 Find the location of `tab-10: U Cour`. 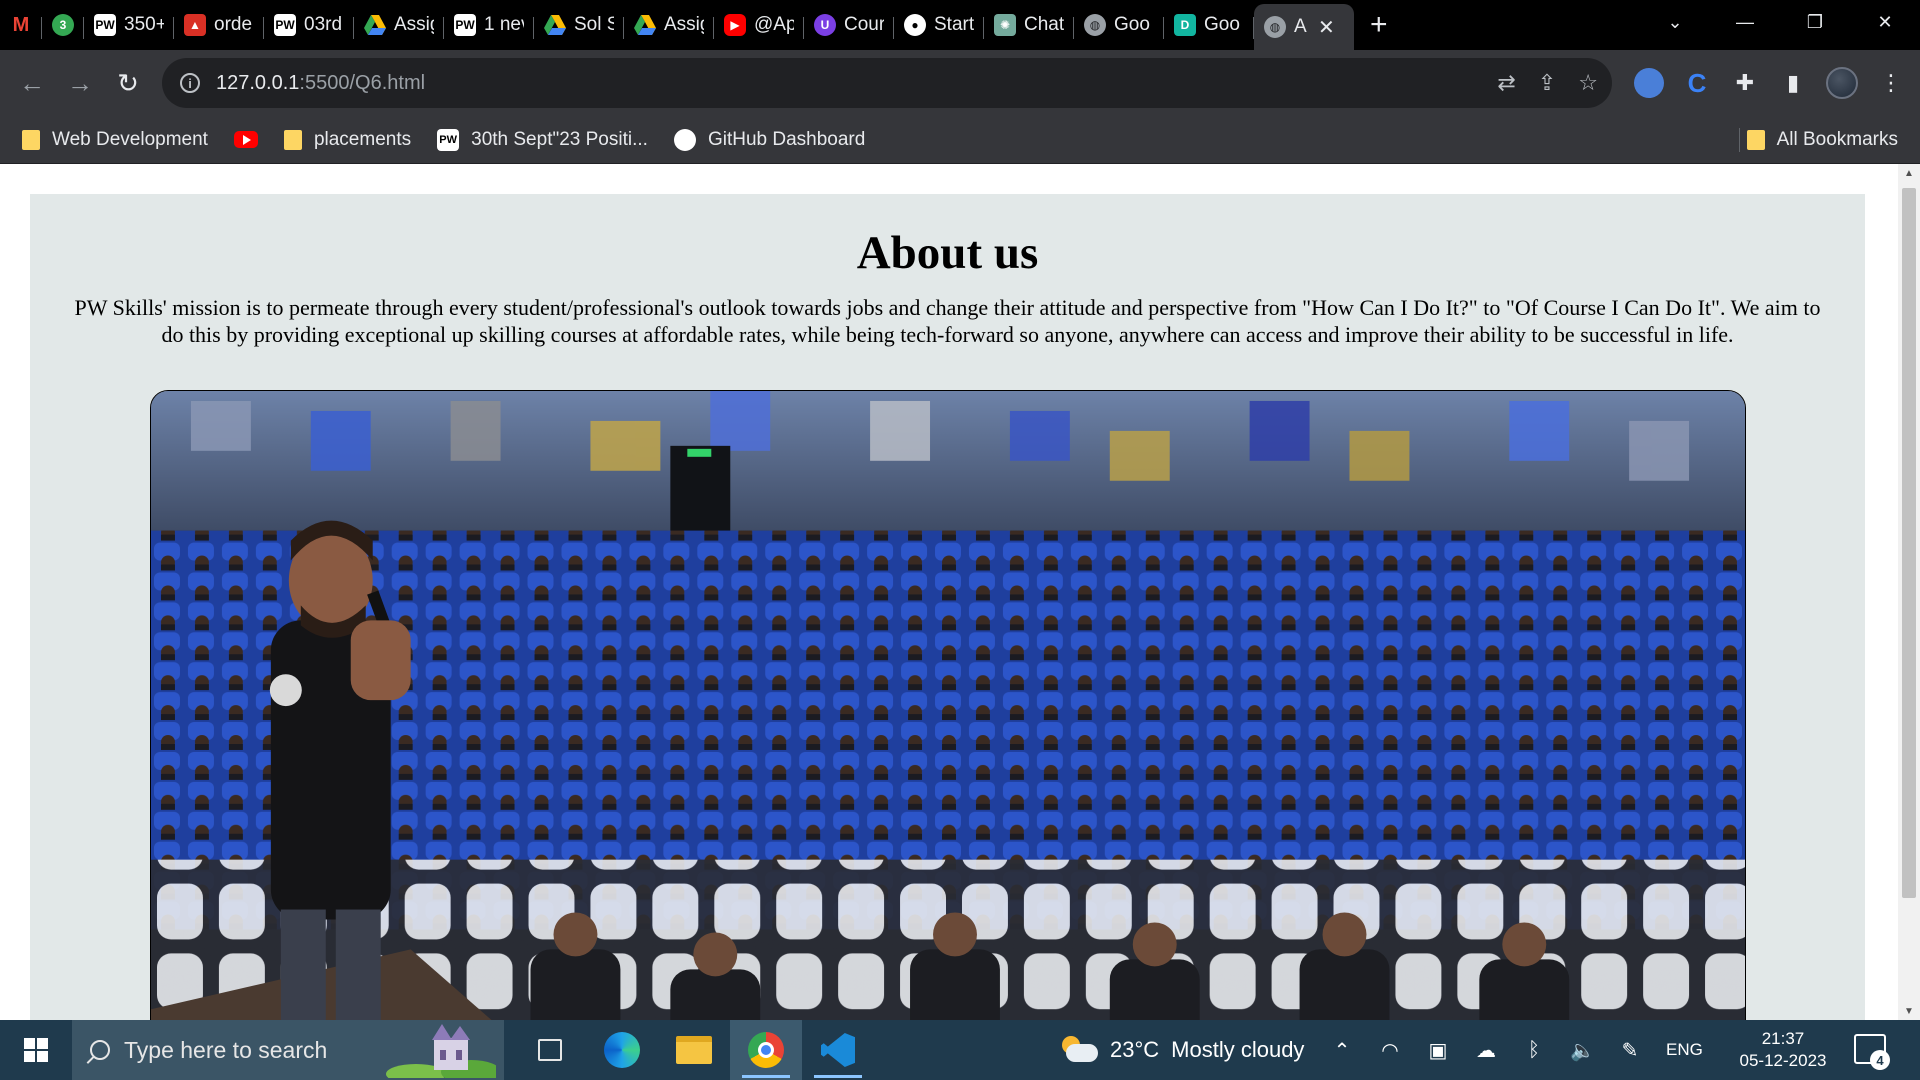

tab-10: U Cour is located at coordinates (849, 25).